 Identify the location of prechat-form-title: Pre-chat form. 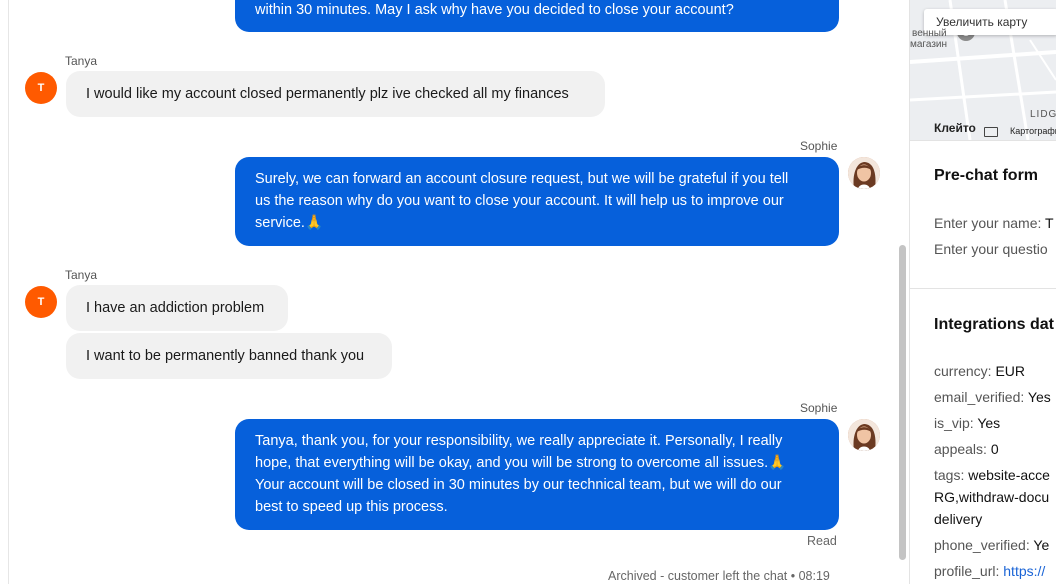
(986, 175).